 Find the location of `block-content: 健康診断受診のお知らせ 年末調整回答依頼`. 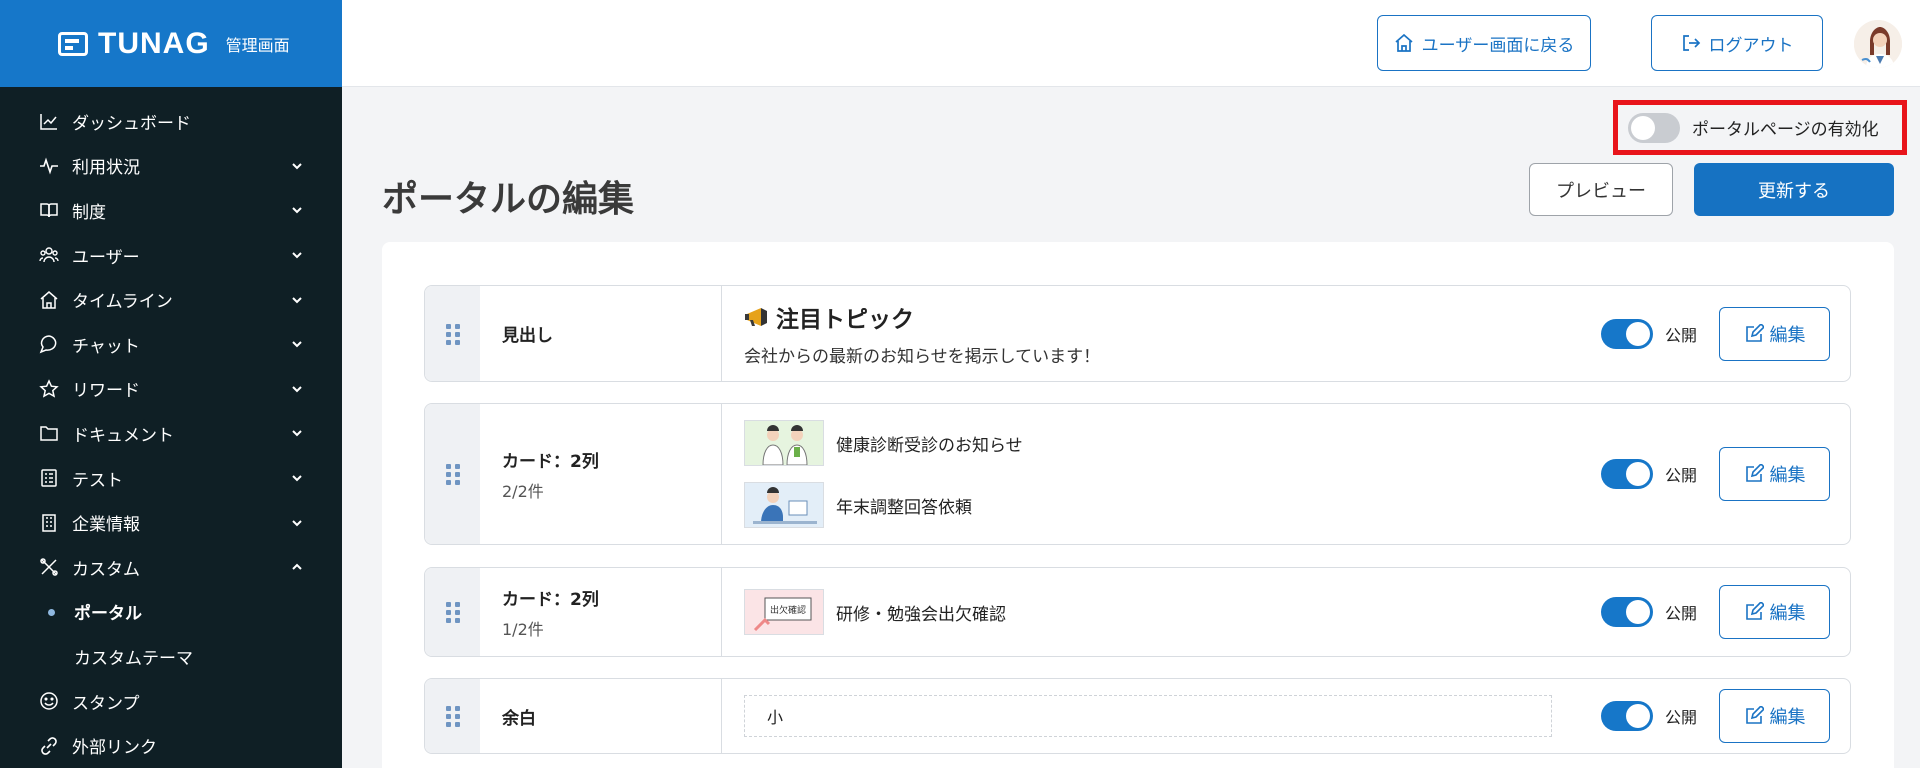

block-content: 健康診断受診のお知らせ 年末調整回答依頼 is located at coordinates (872, 474).